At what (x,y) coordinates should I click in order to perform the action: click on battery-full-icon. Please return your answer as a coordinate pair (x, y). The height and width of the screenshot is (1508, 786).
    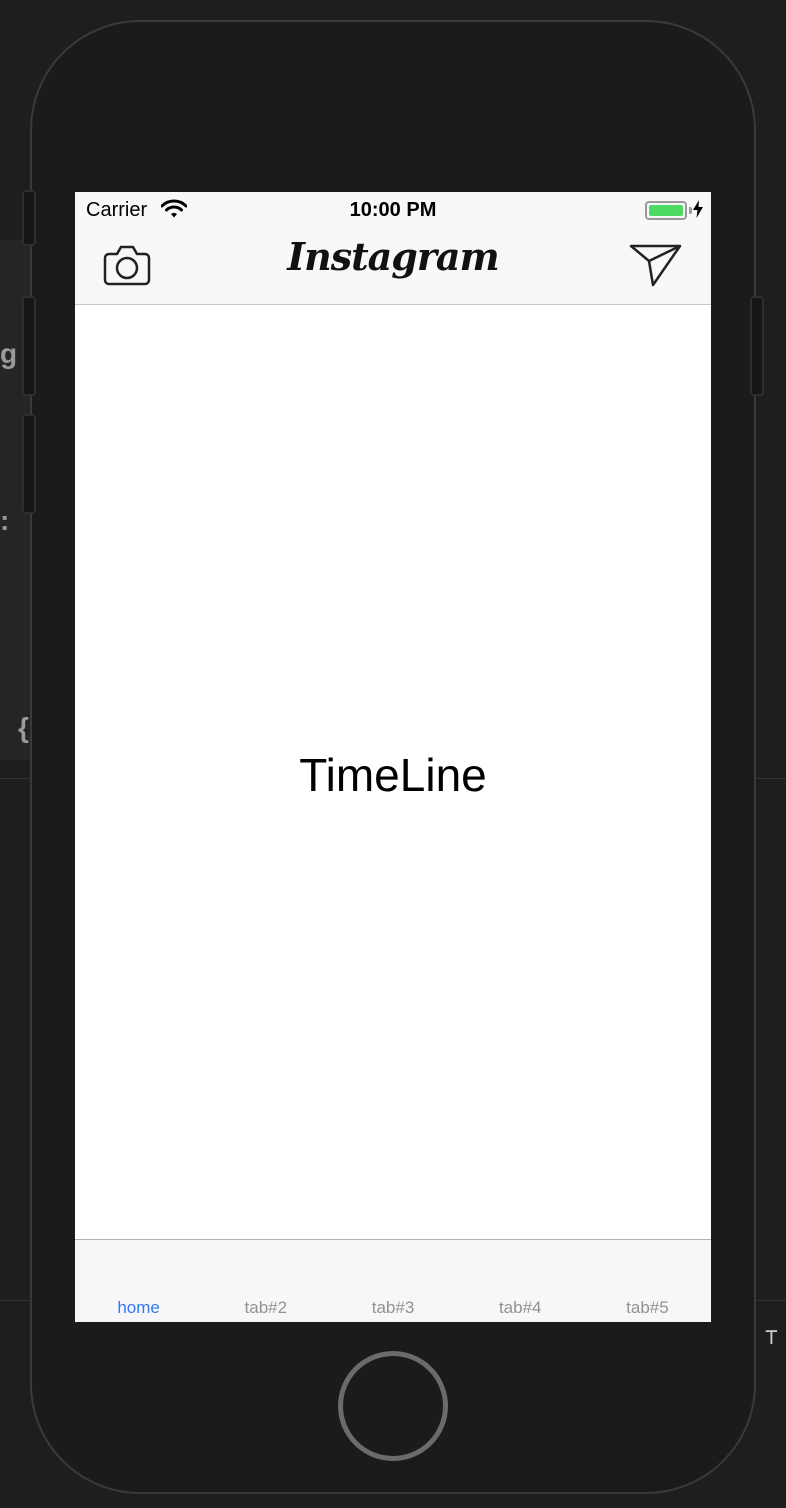
    Looking at the image, I should click on (666, 210).